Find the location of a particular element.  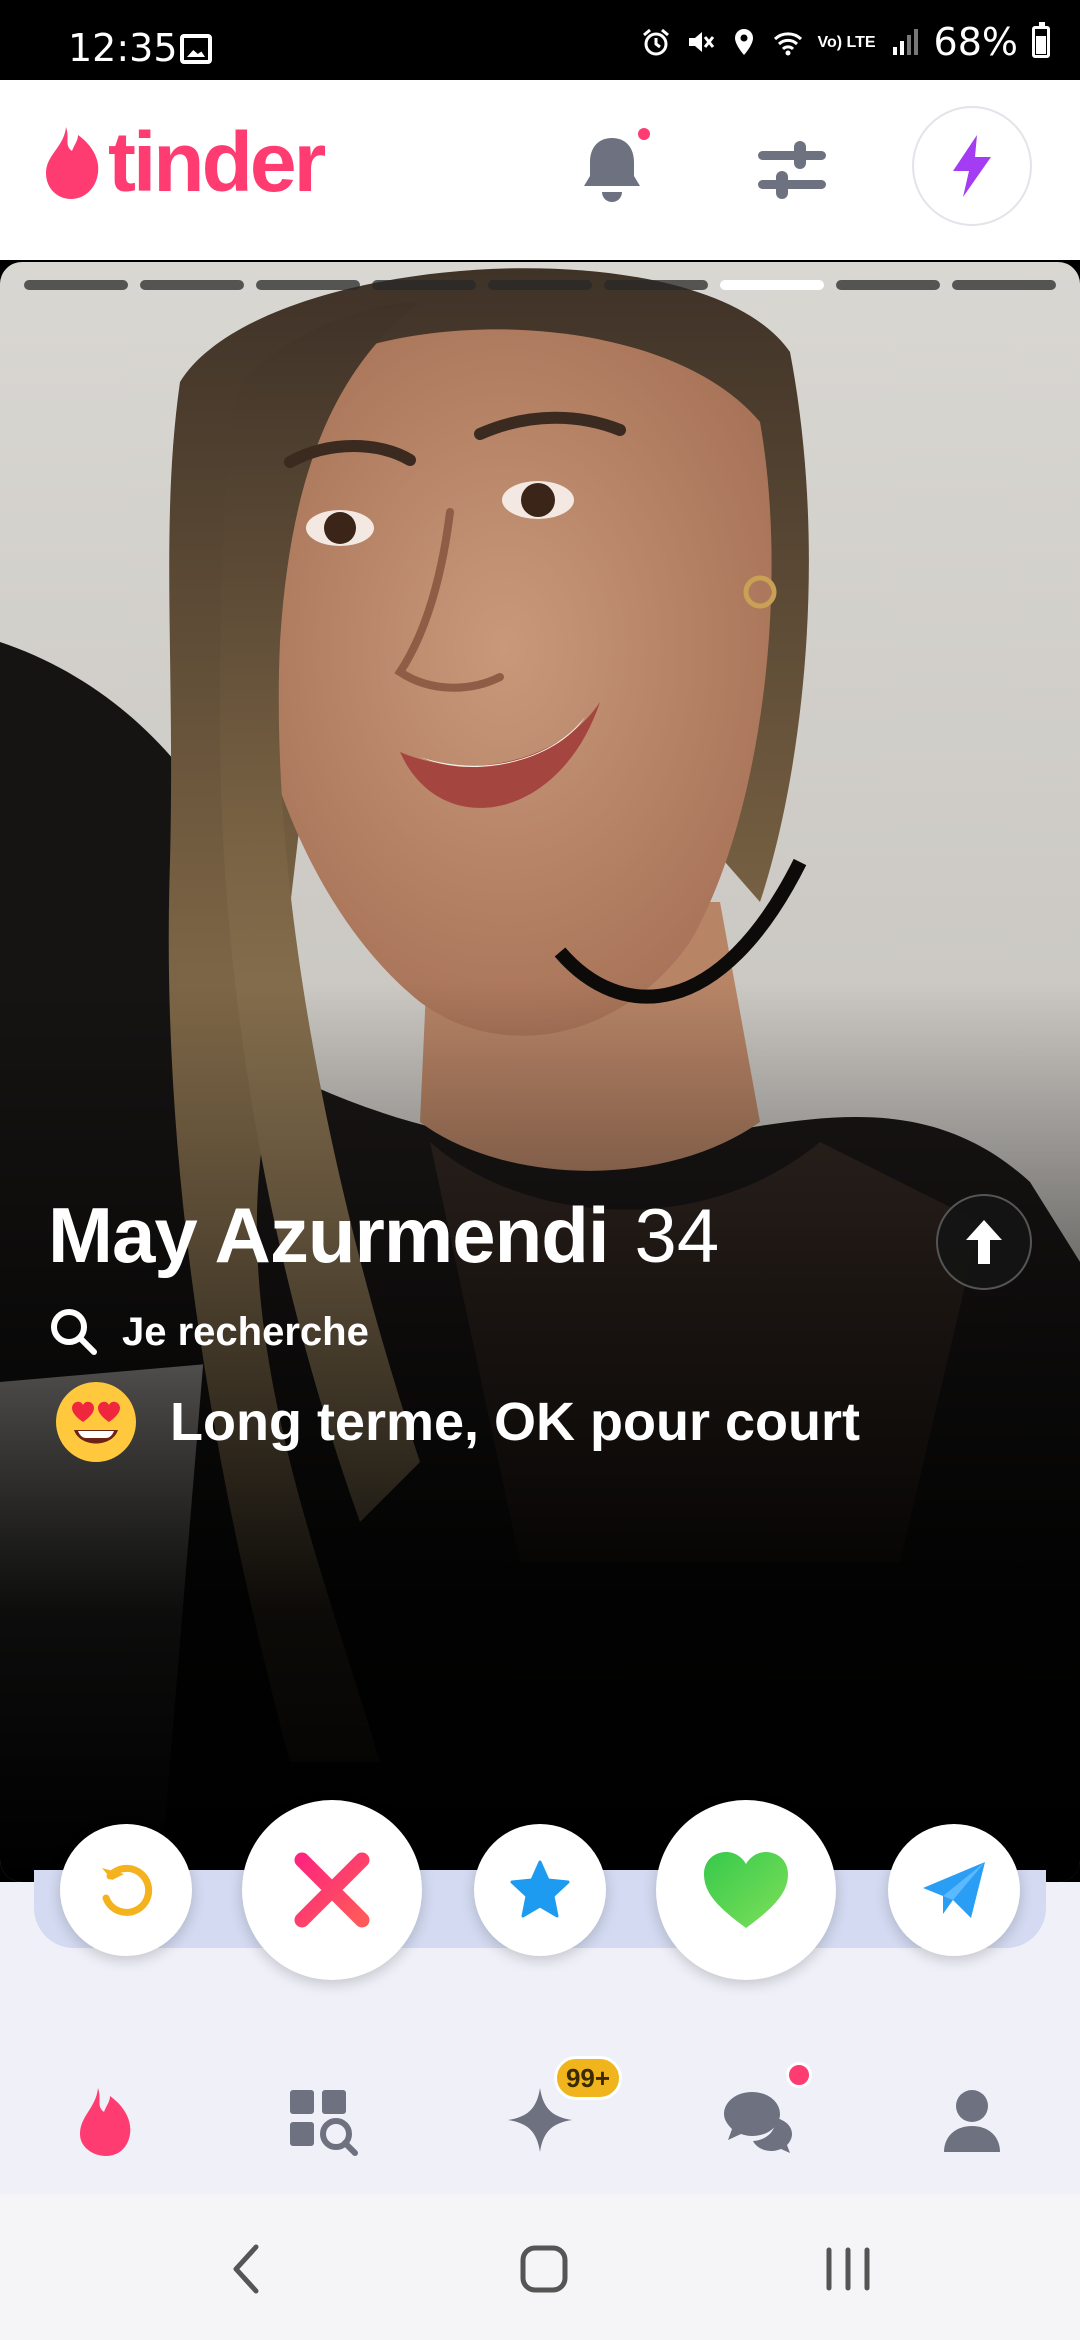

status-bar: 12:35 Vo) LTE 68% is located at coordinates (540, 40).